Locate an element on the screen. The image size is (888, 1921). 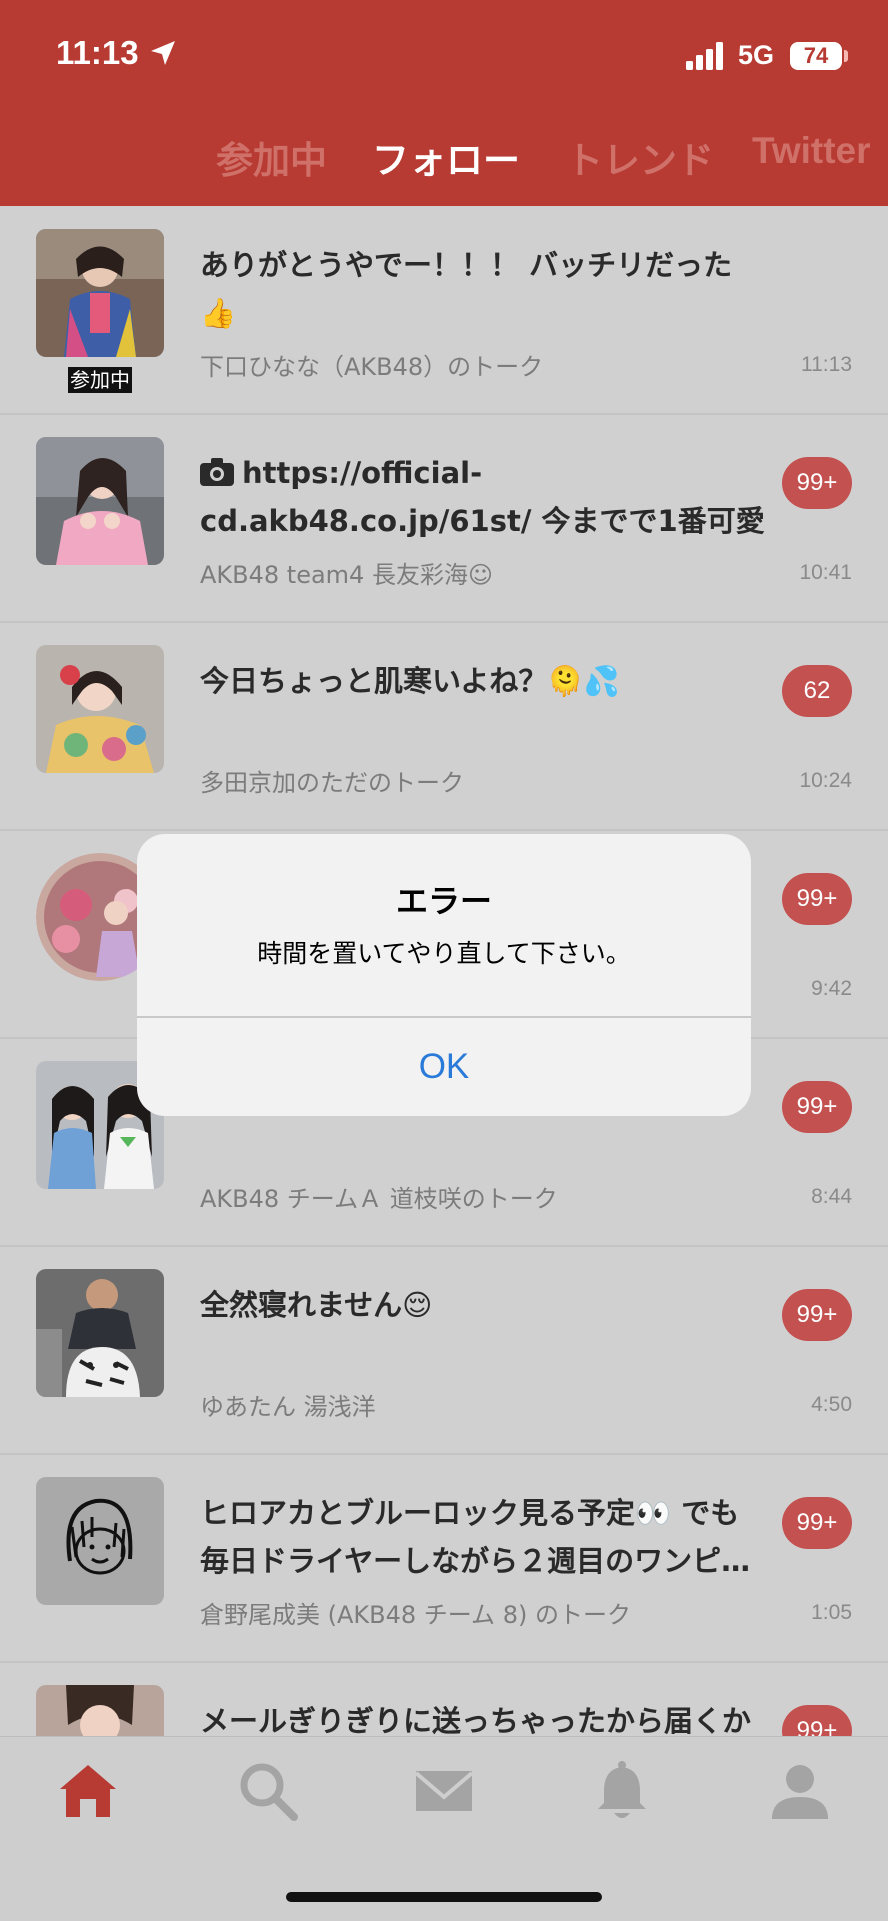
timestamp: 10:41 is located at coordinates (825, 572).